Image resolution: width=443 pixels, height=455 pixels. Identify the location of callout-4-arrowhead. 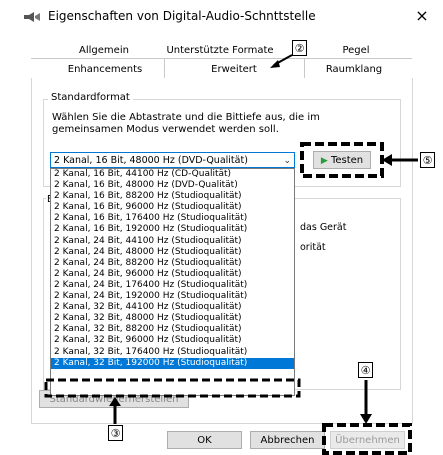
(366, 419).